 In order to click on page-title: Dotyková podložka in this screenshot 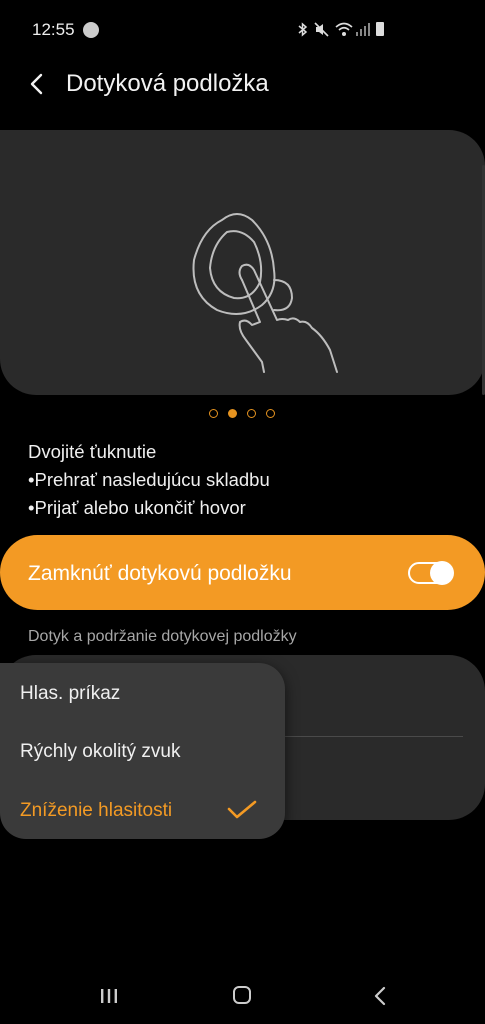, I will do `click(167, 83)`.